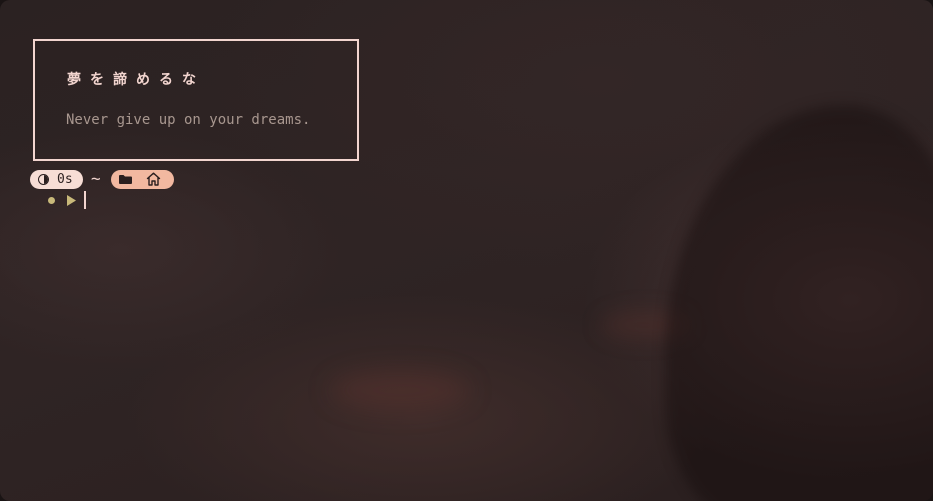 The height and width of the screenshot is (501, 933). What do you see at coordinates (136, 80) in the screenshot?
I see `banner-title: 夢を諦めるな` at bounding box center [136, 80].